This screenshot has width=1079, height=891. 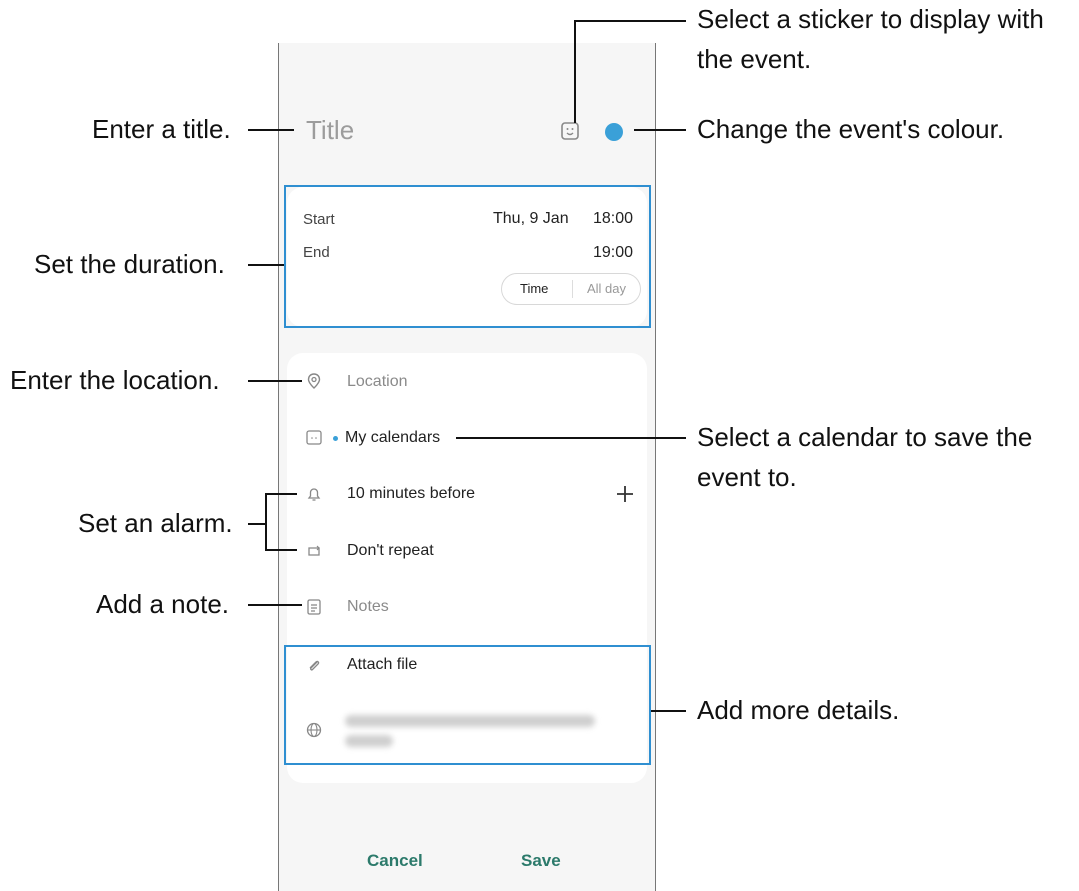 What do you see at coordinates (660, 130) in the screenshot?
I see `colour-leader` at bounding box center [660, 130].